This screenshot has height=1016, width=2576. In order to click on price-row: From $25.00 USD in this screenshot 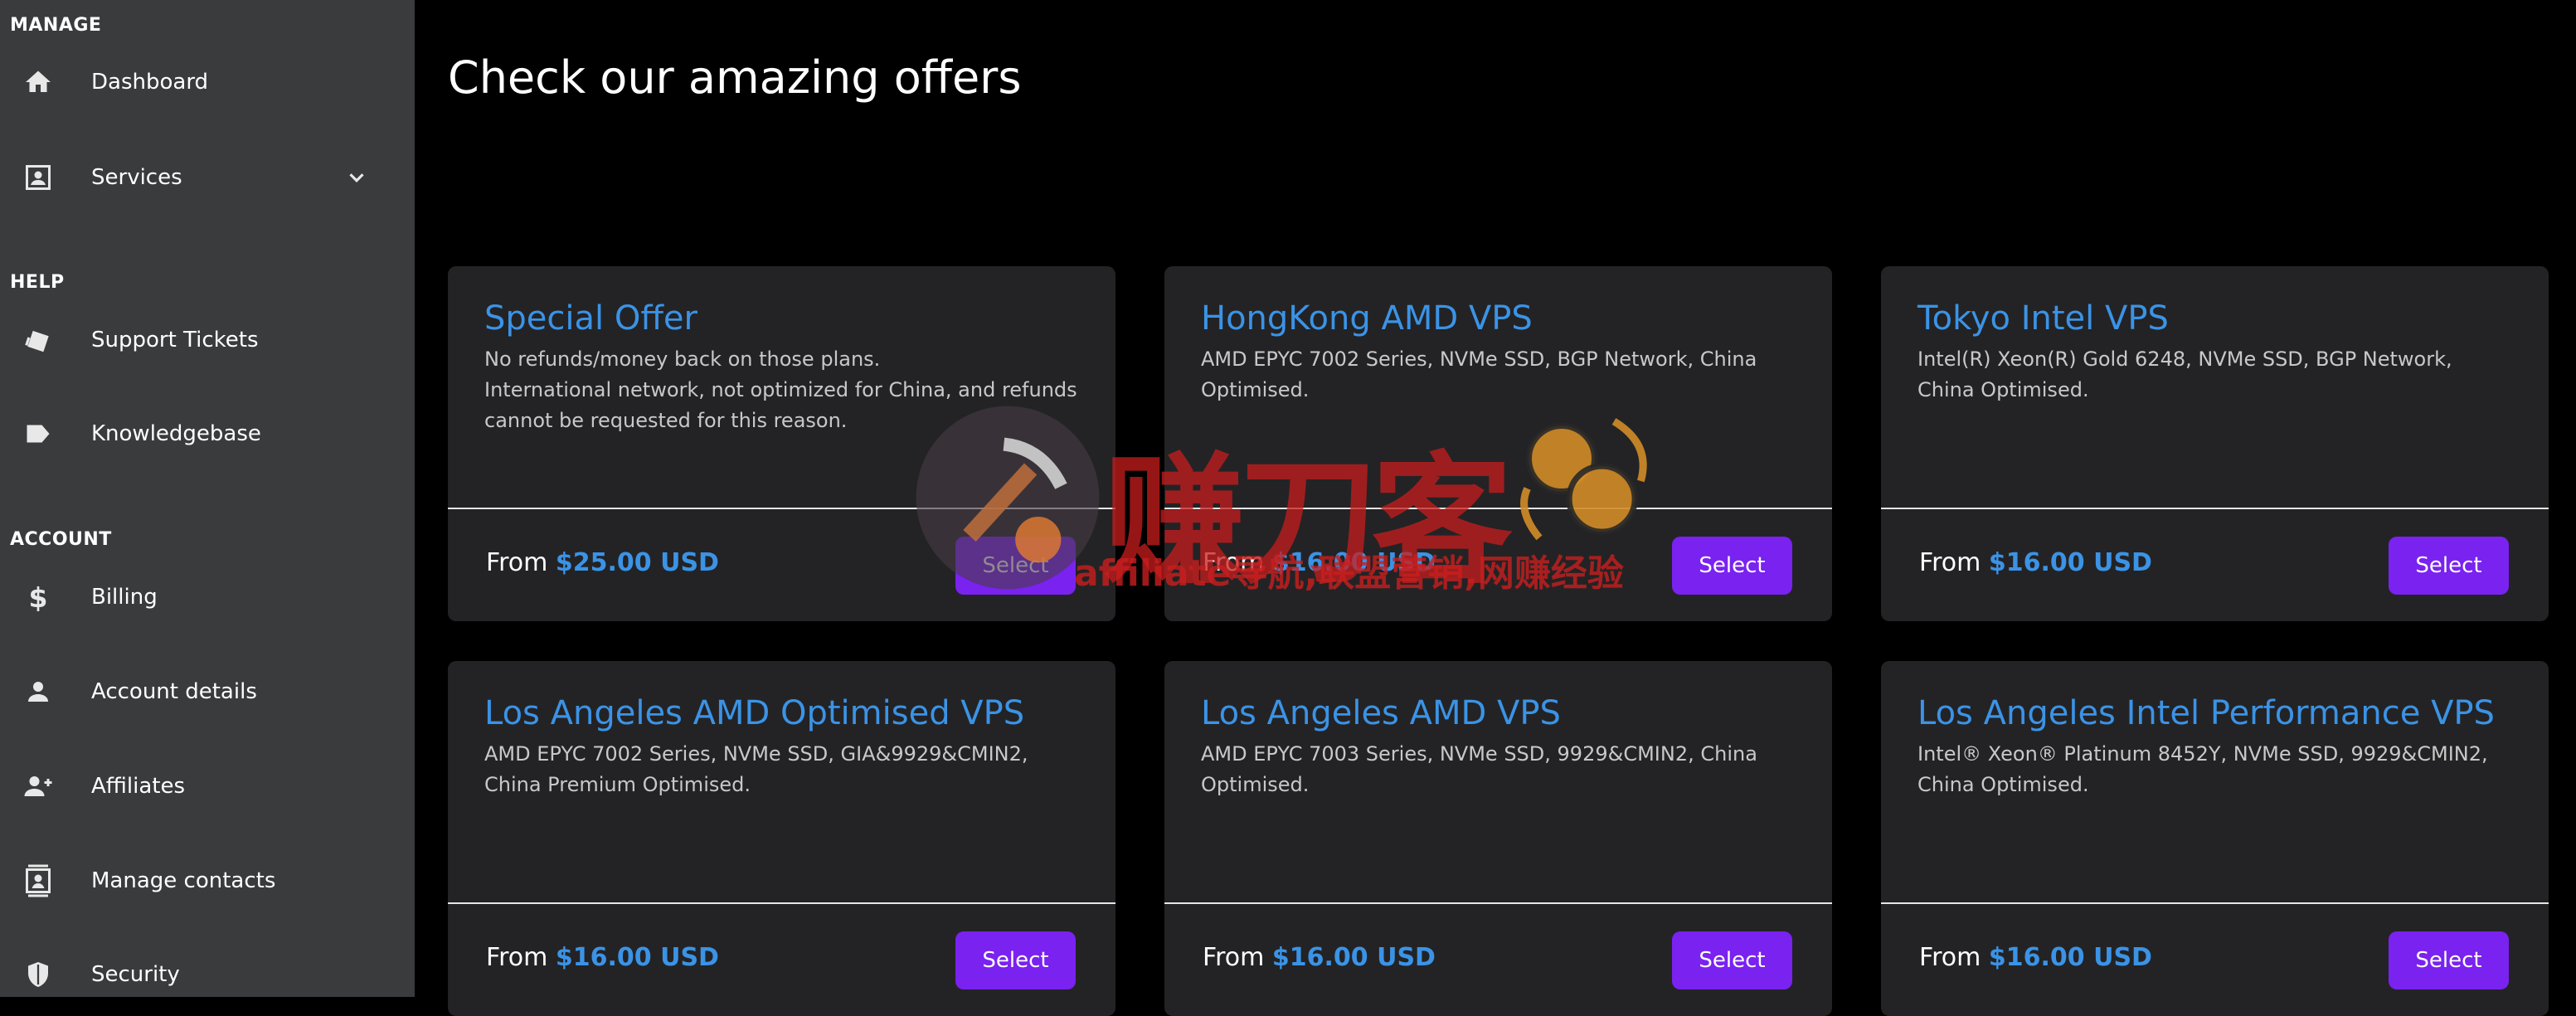, I will do `click(603, 562)`.